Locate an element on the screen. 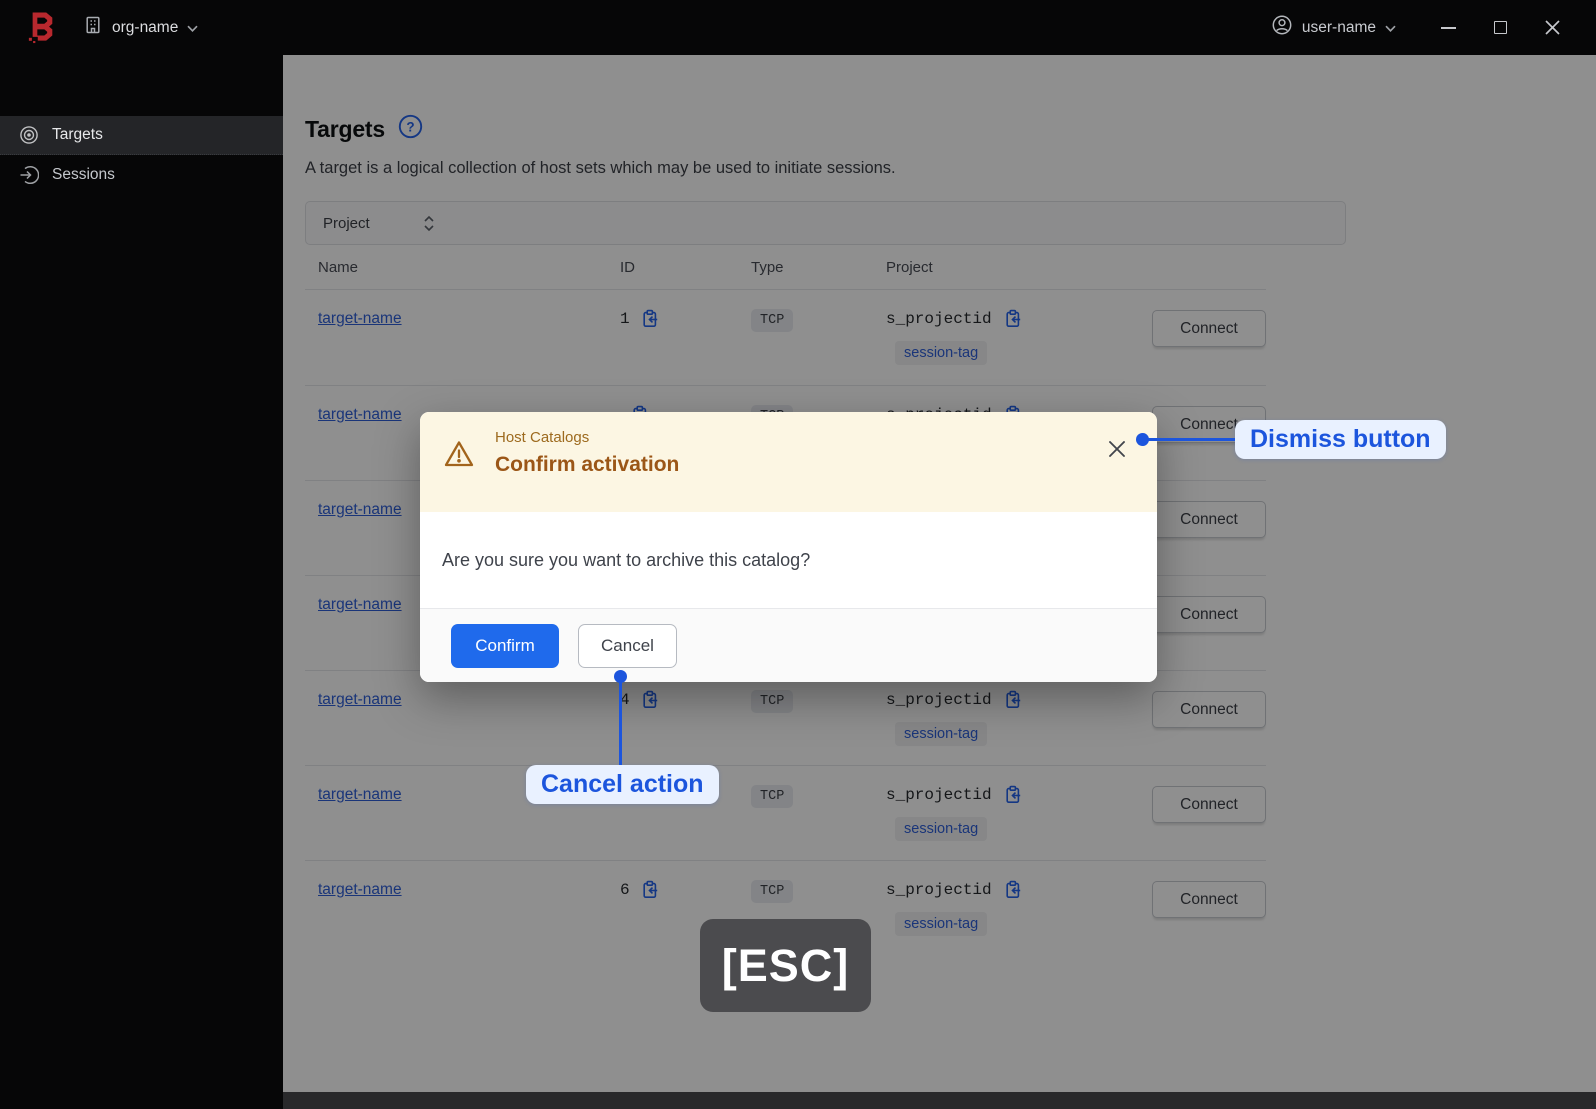  user-circle-icon is located at coordinates (1282, 27).